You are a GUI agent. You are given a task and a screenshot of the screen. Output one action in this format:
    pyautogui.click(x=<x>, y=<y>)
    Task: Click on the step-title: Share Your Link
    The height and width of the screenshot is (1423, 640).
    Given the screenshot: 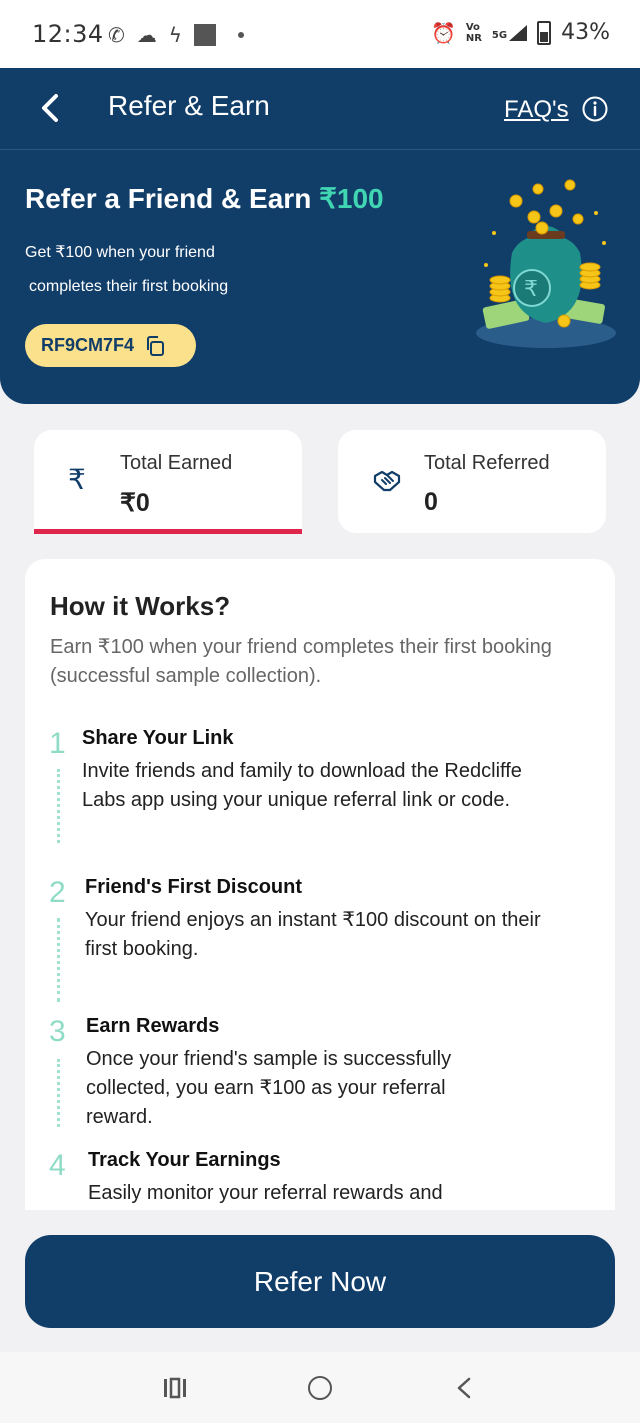 What is the action you would take?
    pyautogui.click(x=158, y=738)
    